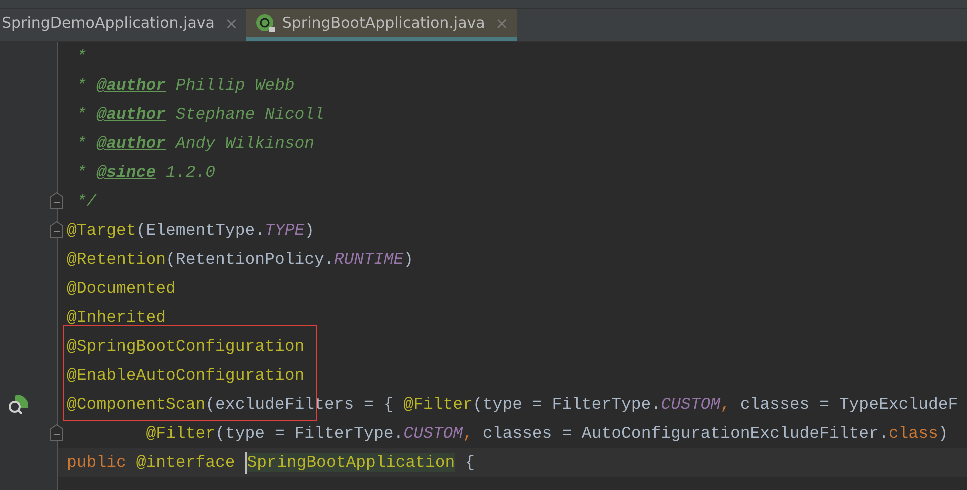 This screenshot has width=967, height=490. Describe the element at coordinates (86, 201) in the screenshot. I see `code-line: */` at that location.